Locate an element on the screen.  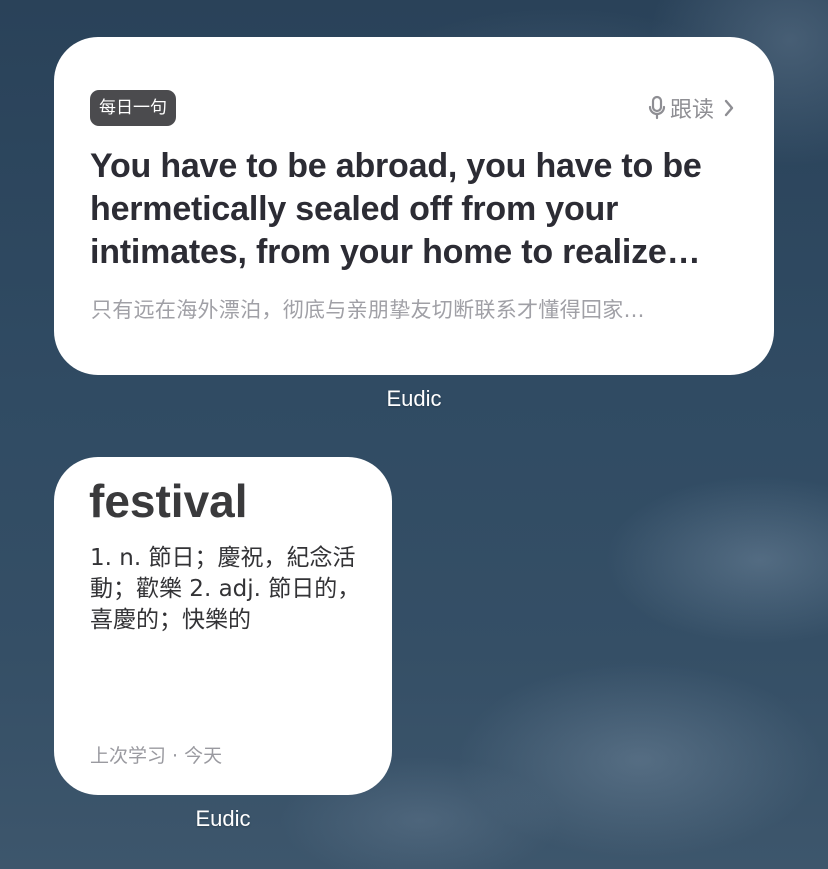
last-study-label: 上次学习 · 今天 is located at coordinates (156, 756).